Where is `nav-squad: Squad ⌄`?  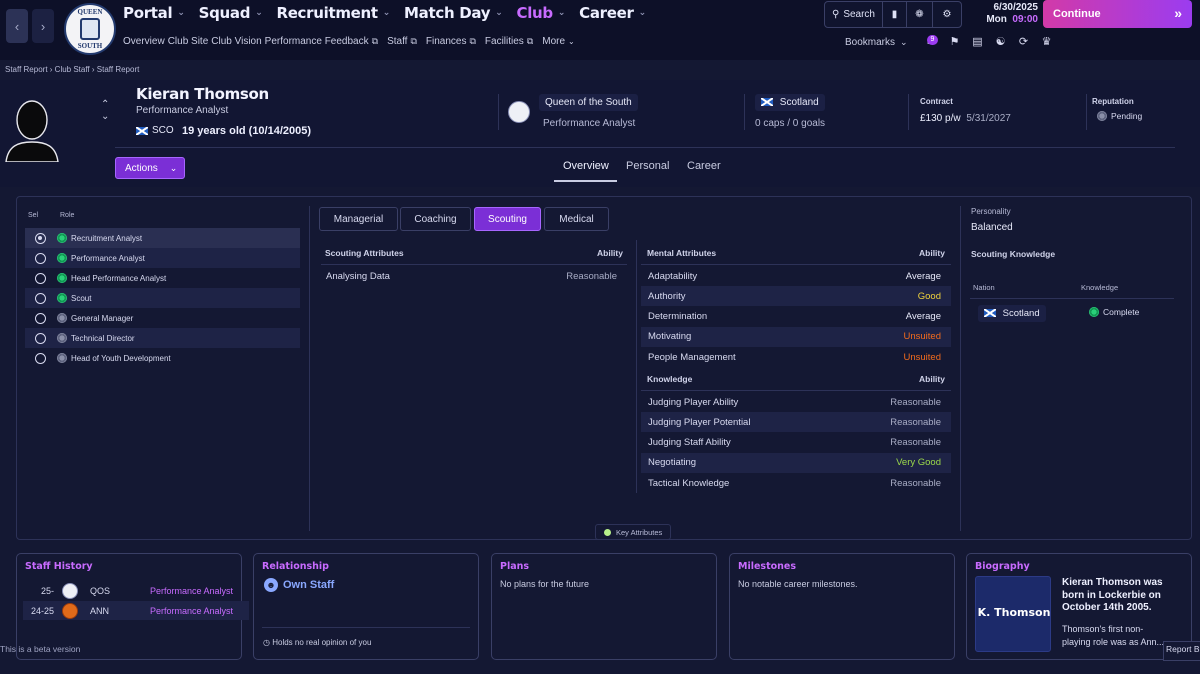 nav-squad: Squad ⌄ is located at coordinates (231, 13).